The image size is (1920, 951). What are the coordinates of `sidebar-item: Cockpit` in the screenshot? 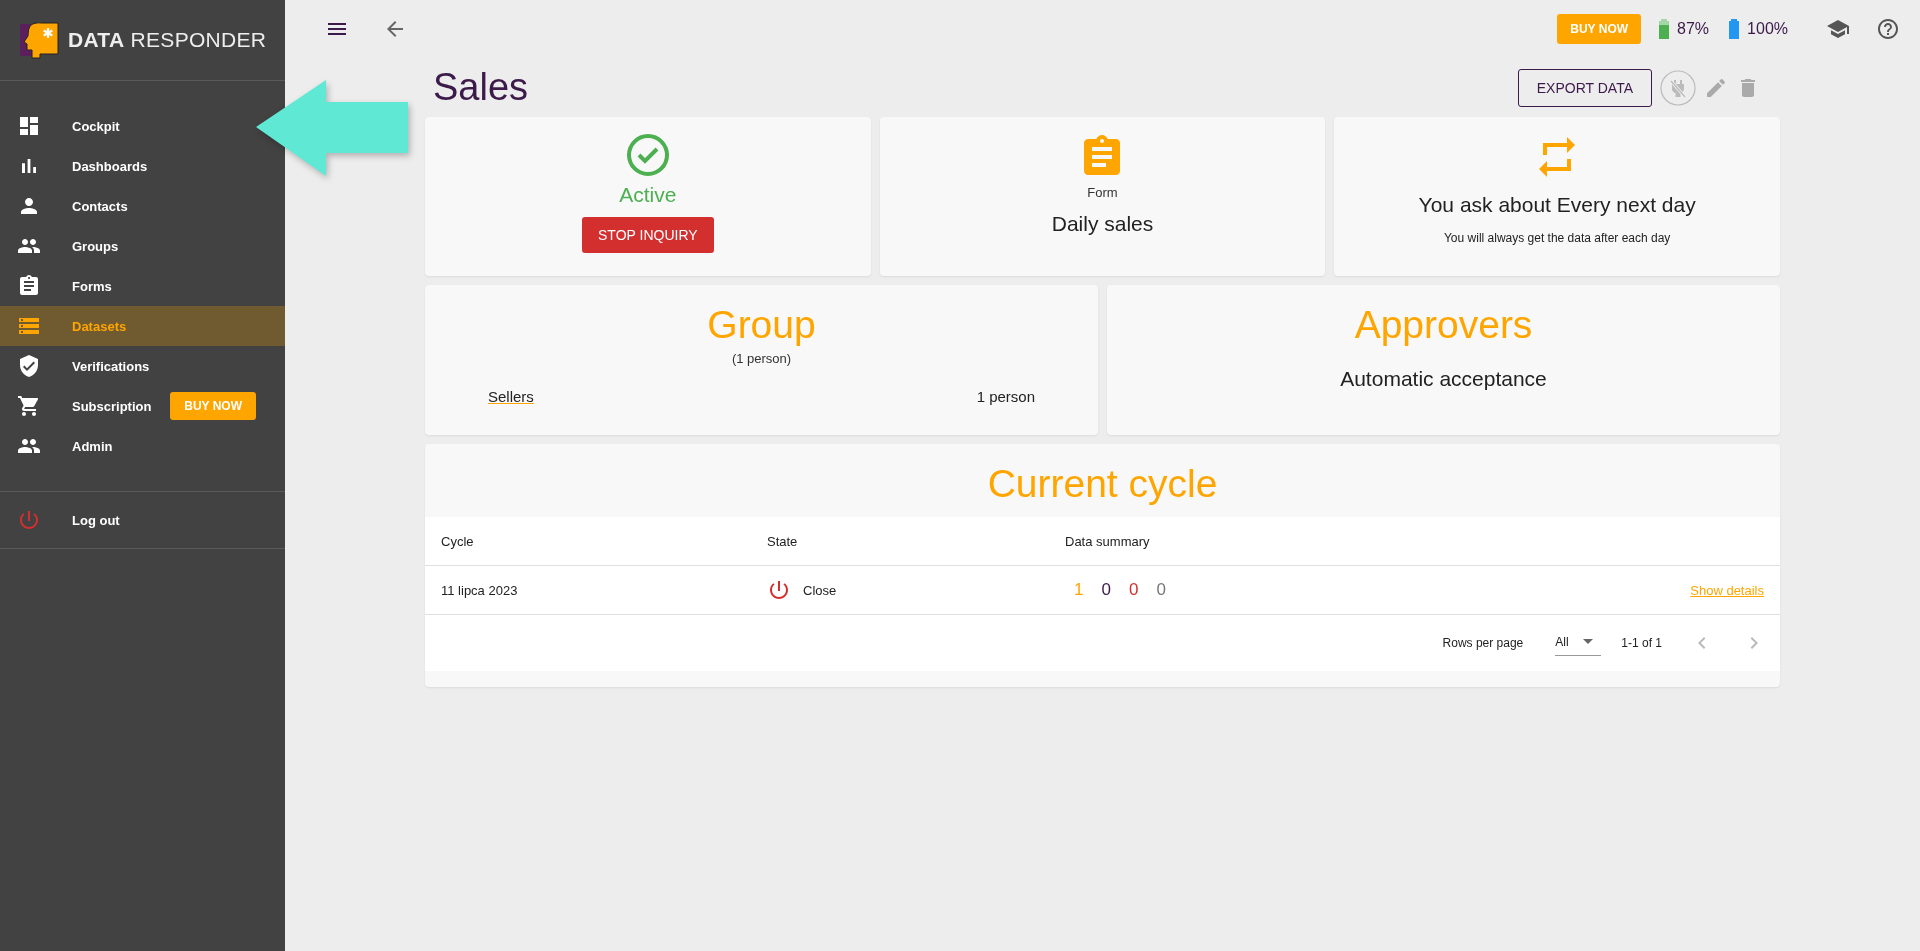 It's located at (127, 126).